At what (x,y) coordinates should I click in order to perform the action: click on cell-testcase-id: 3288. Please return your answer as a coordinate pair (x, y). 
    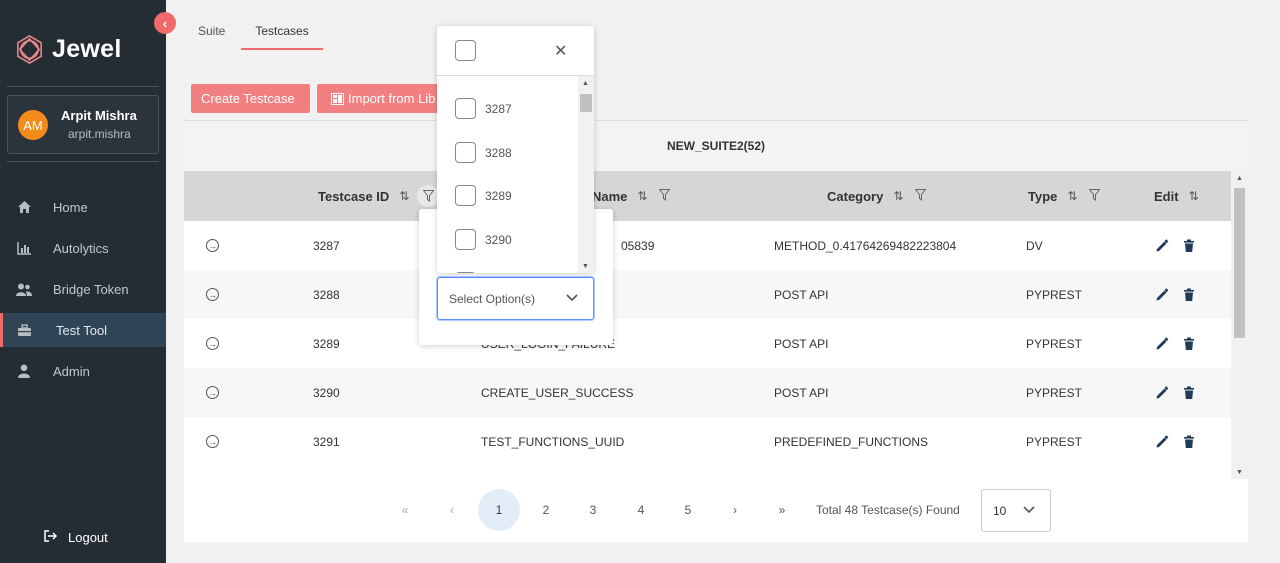
    Looking at the image, I should click on (326, 294).